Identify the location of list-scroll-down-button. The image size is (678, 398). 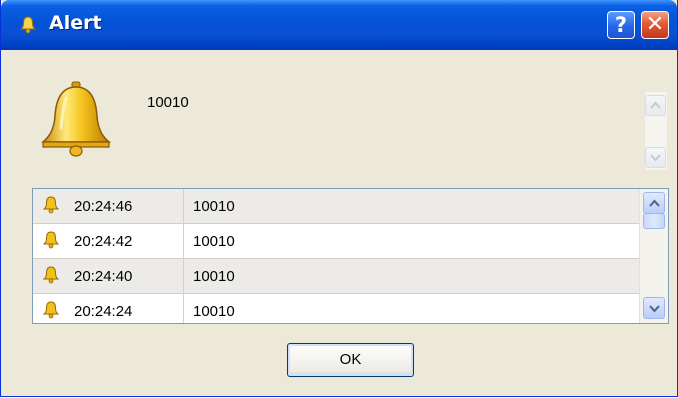
(654, 308).